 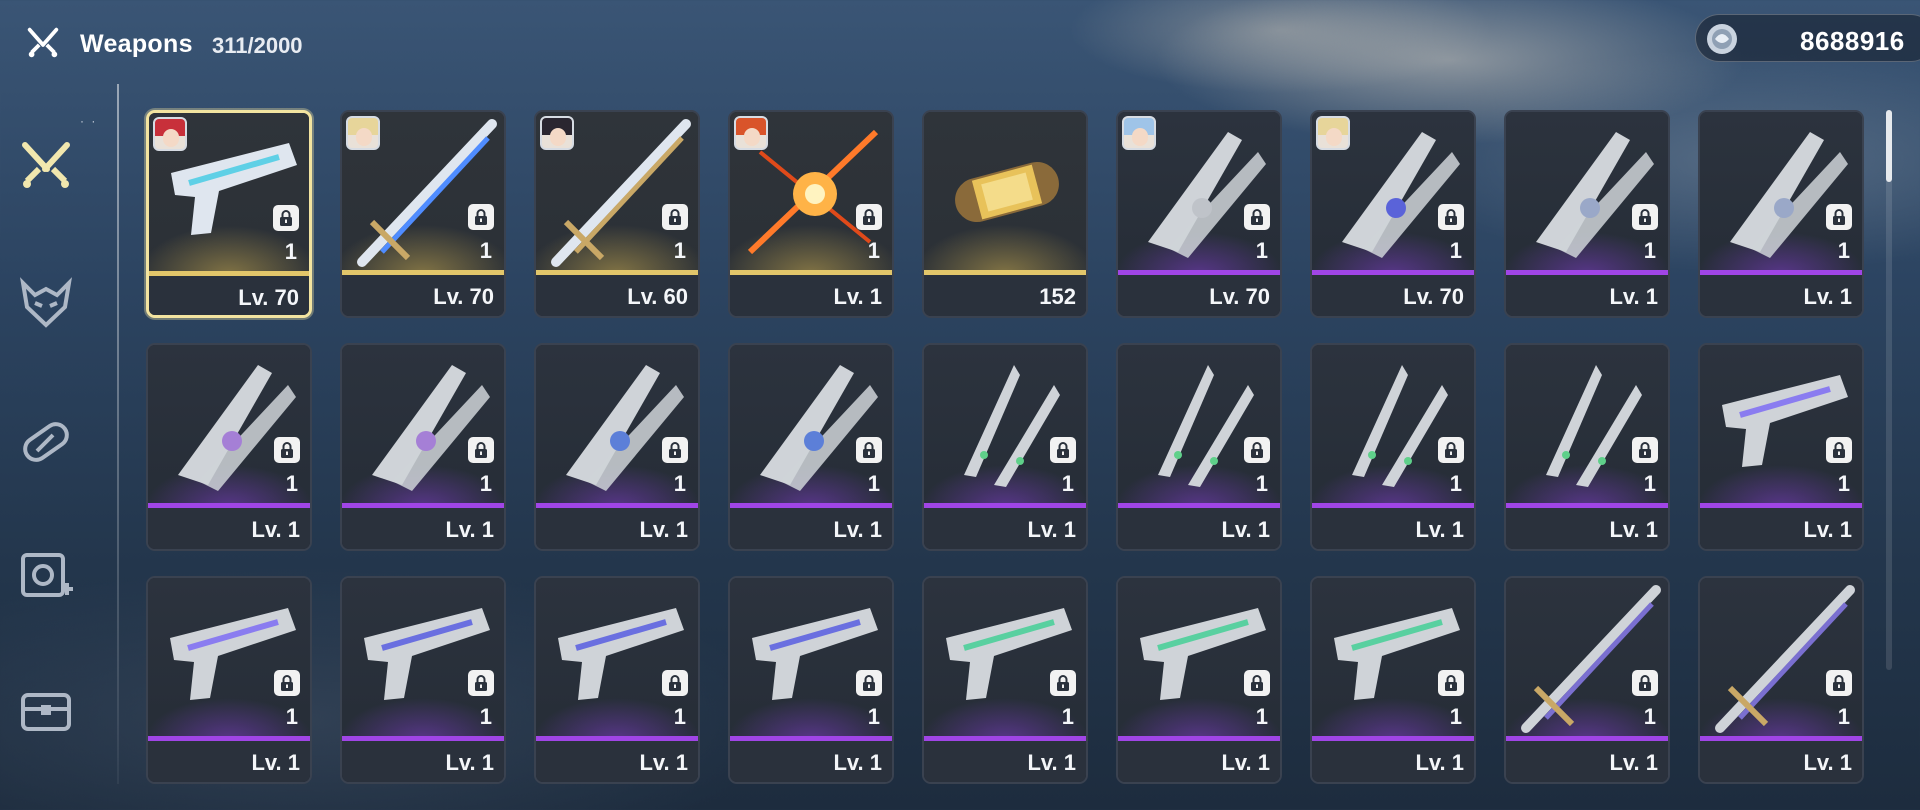 I want to click on sidebar-item-echoes, so click(x=46, y=302).